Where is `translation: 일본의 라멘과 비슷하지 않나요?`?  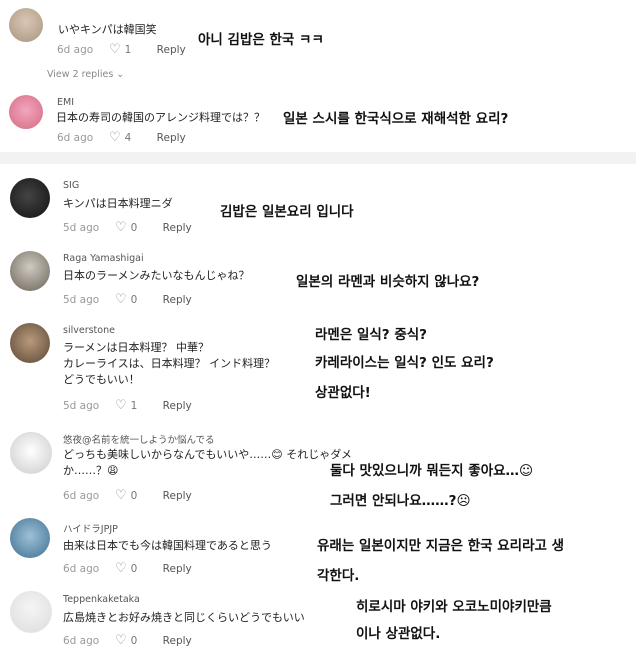
translation: 일본의 라멘과 비슷하지 않나요? is located at coordinates (387, 282).